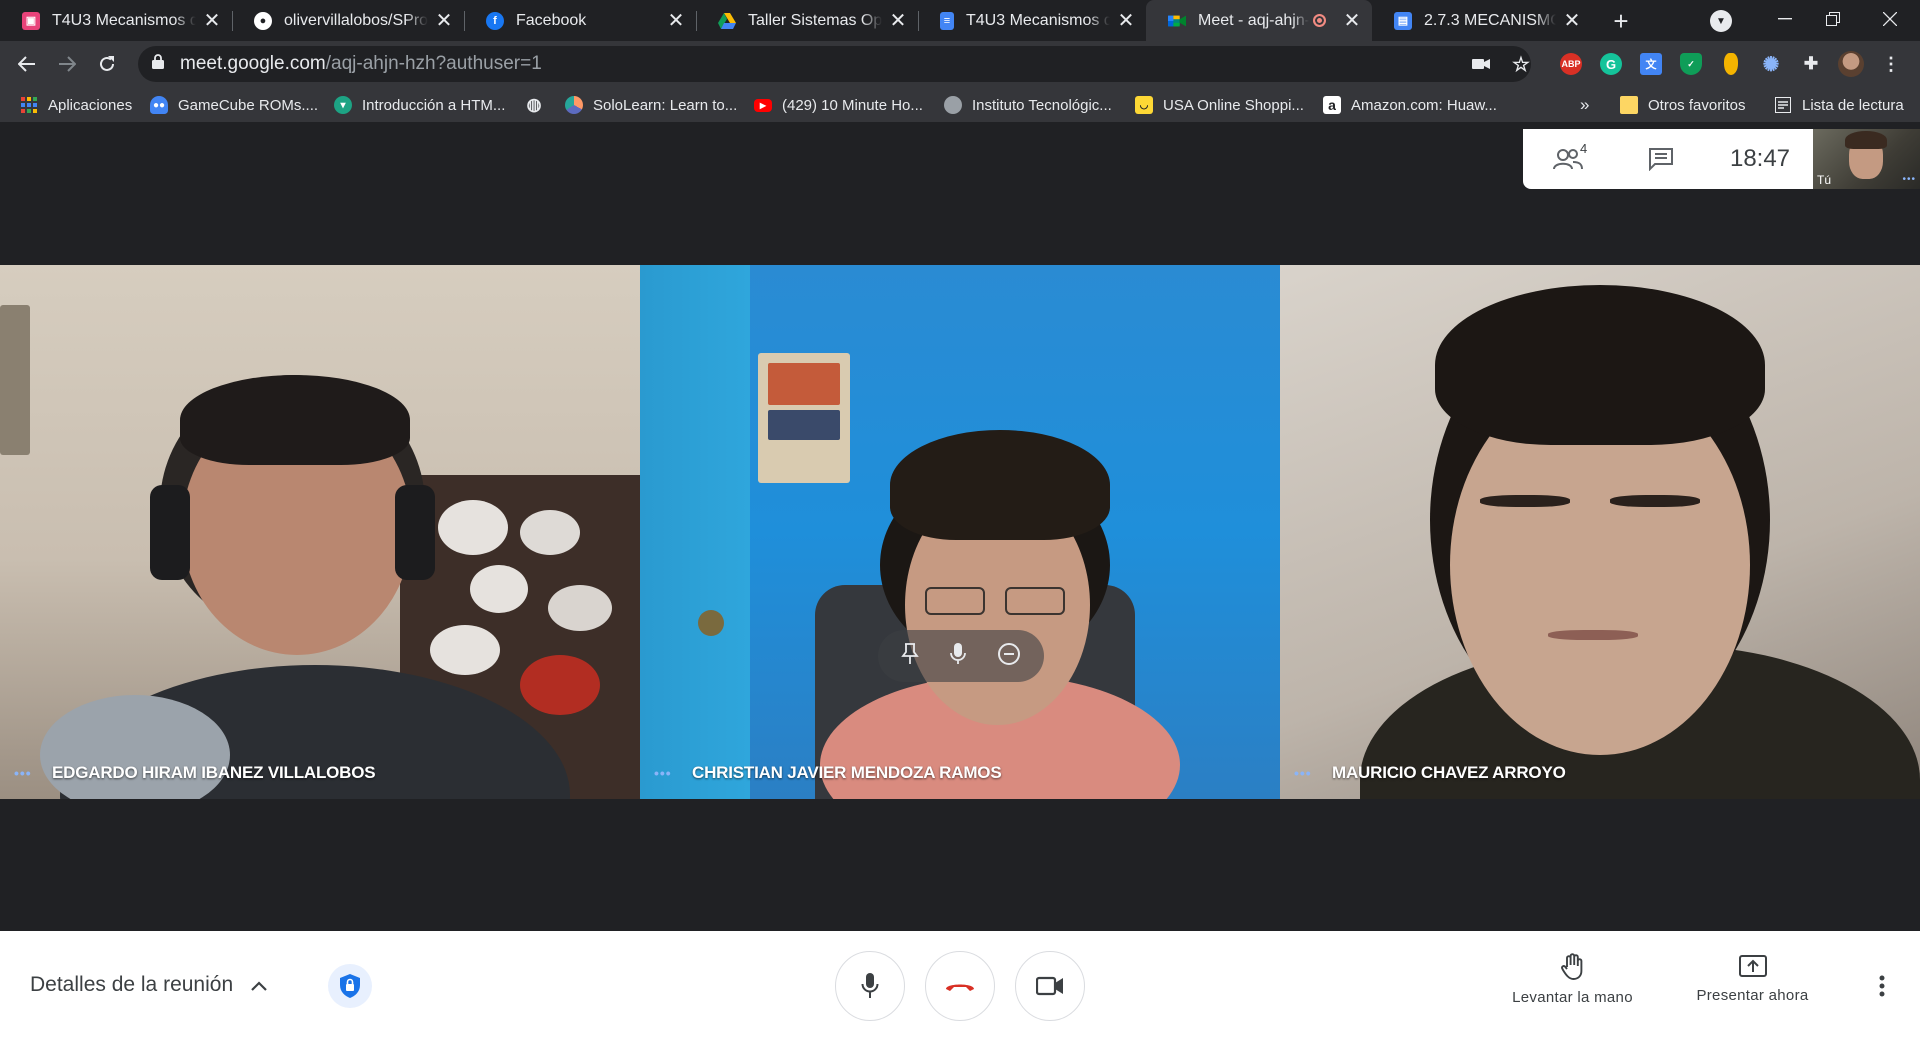  I want to click on reading-list-button: Lista de lectura, so click(1839, 105).